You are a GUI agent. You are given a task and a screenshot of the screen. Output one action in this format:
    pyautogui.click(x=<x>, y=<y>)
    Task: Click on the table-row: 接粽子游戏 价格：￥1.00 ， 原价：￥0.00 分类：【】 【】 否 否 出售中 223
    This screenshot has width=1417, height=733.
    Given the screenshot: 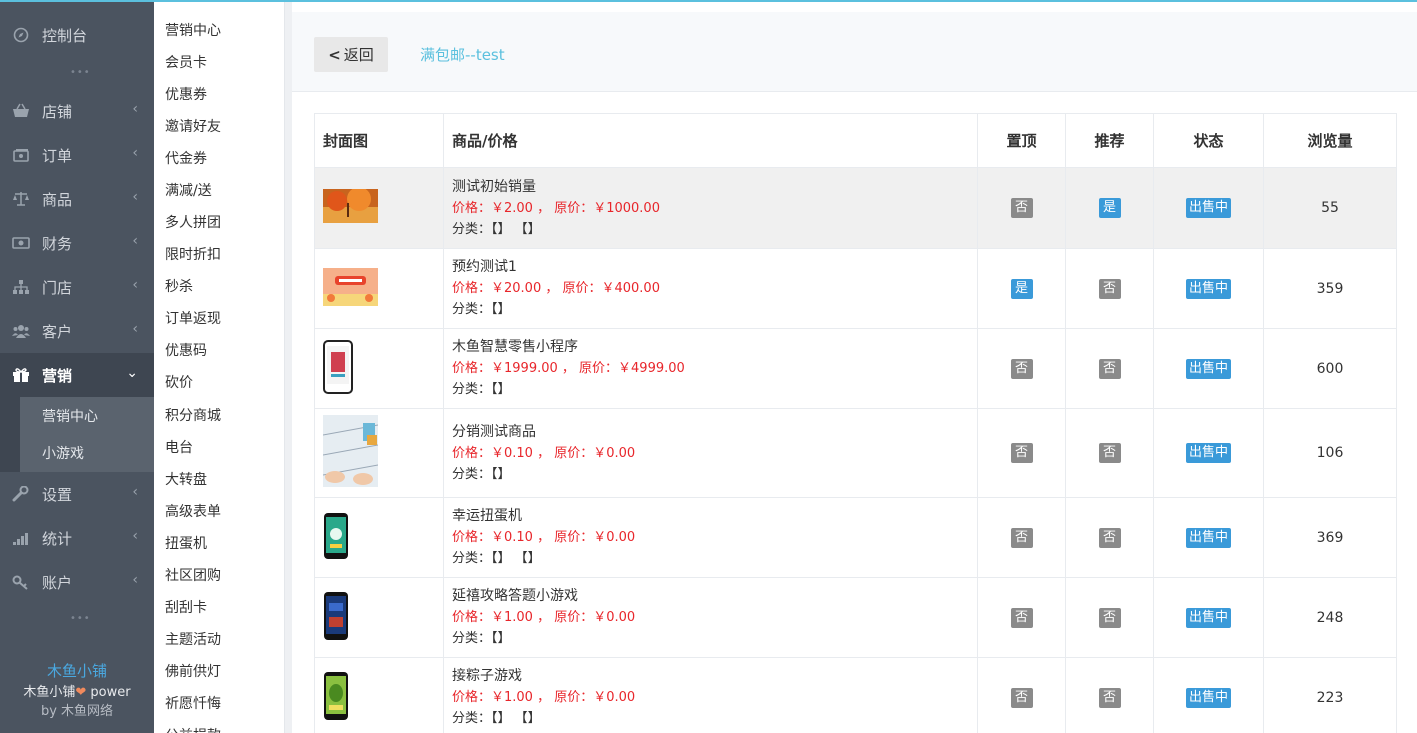 What is the action you would take?
    pyautogui.click(x=855, y=695)
    